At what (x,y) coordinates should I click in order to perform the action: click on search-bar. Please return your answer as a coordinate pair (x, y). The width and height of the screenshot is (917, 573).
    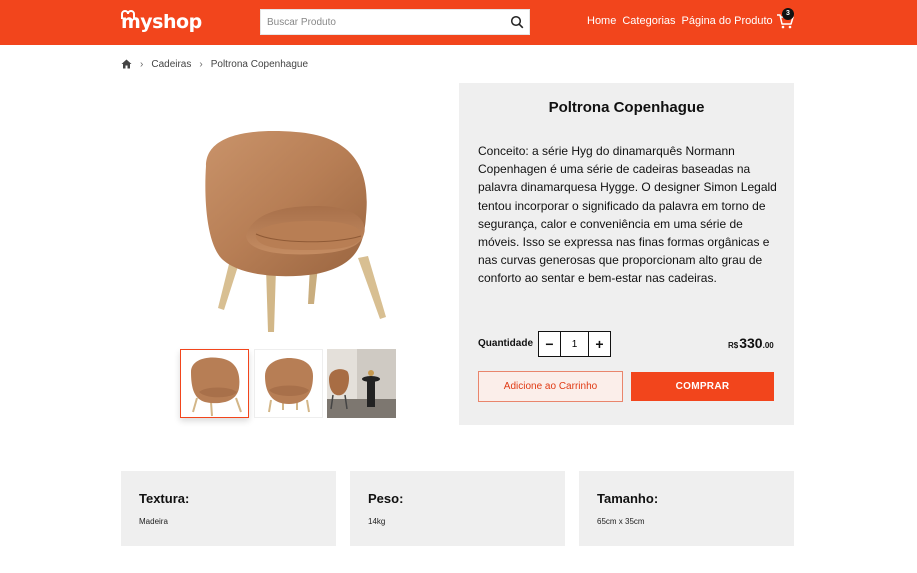
    Looking at the image, I should click on (395, 22).